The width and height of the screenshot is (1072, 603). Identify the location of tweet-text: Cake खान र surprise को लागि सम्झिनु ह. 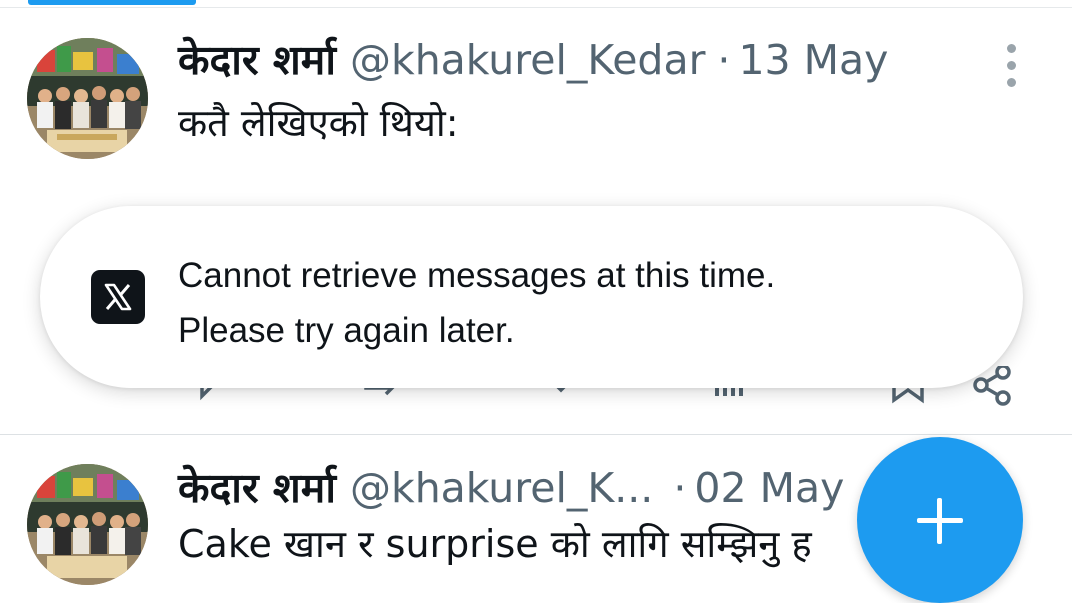
(495, 544).